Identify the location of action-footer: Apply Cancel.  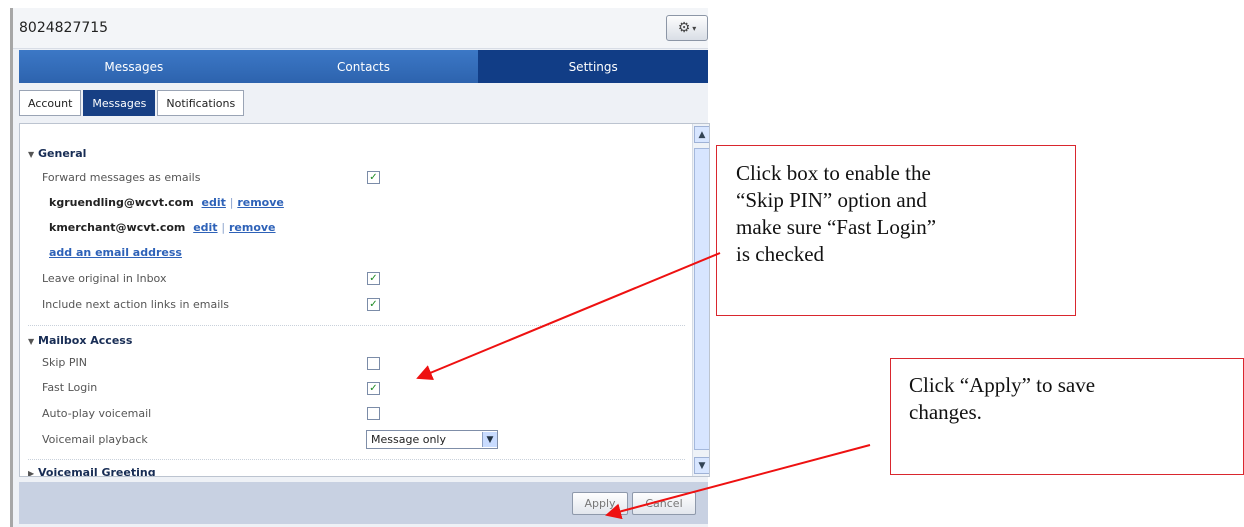
(363, 503).